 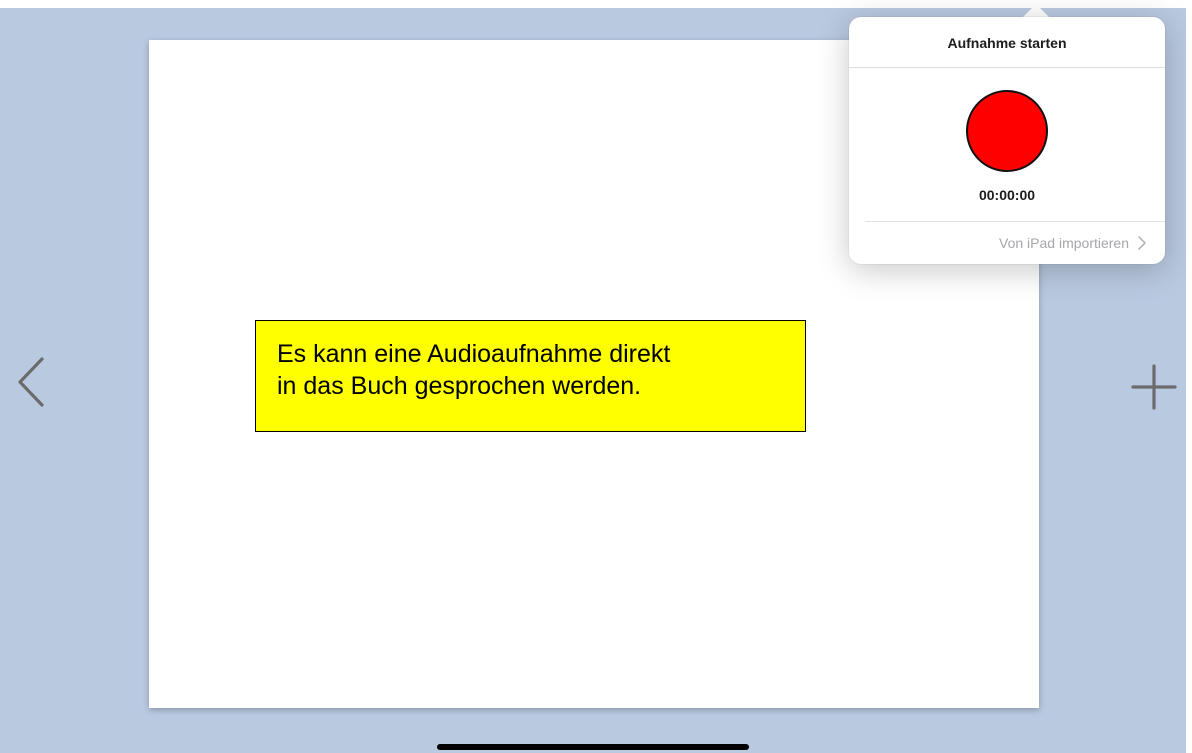 What do you see at coordinates (1007, 43) in the screenshot?
I see `popover-title: Aufnahme starten` at bounding box center [1007, 43].